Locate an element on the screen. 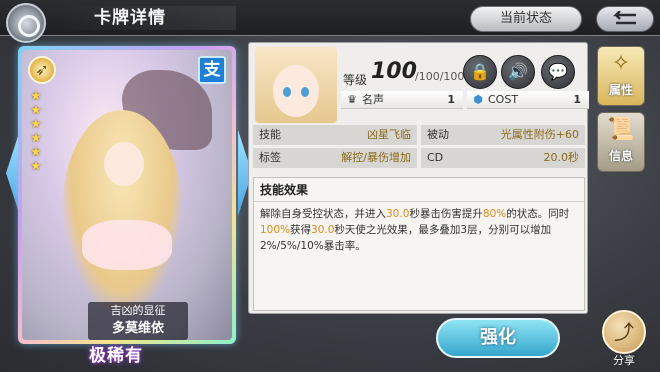  tab-attributes: ✧ 属性 is located at coordinates (621, 76).